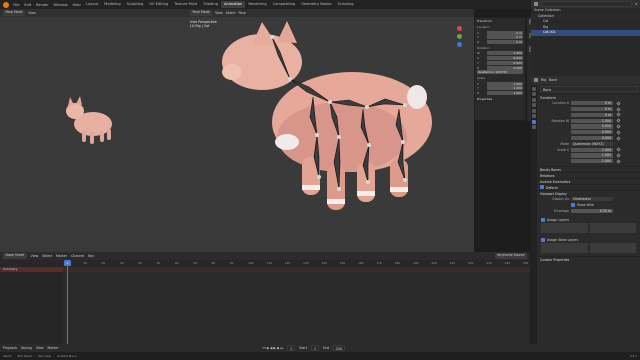 Image resolution: width=640 pixels, height=360 pixels. Describe the element at coordinates (636, 4) in the screenshot. I see `filter-icon: ▾` at that location.